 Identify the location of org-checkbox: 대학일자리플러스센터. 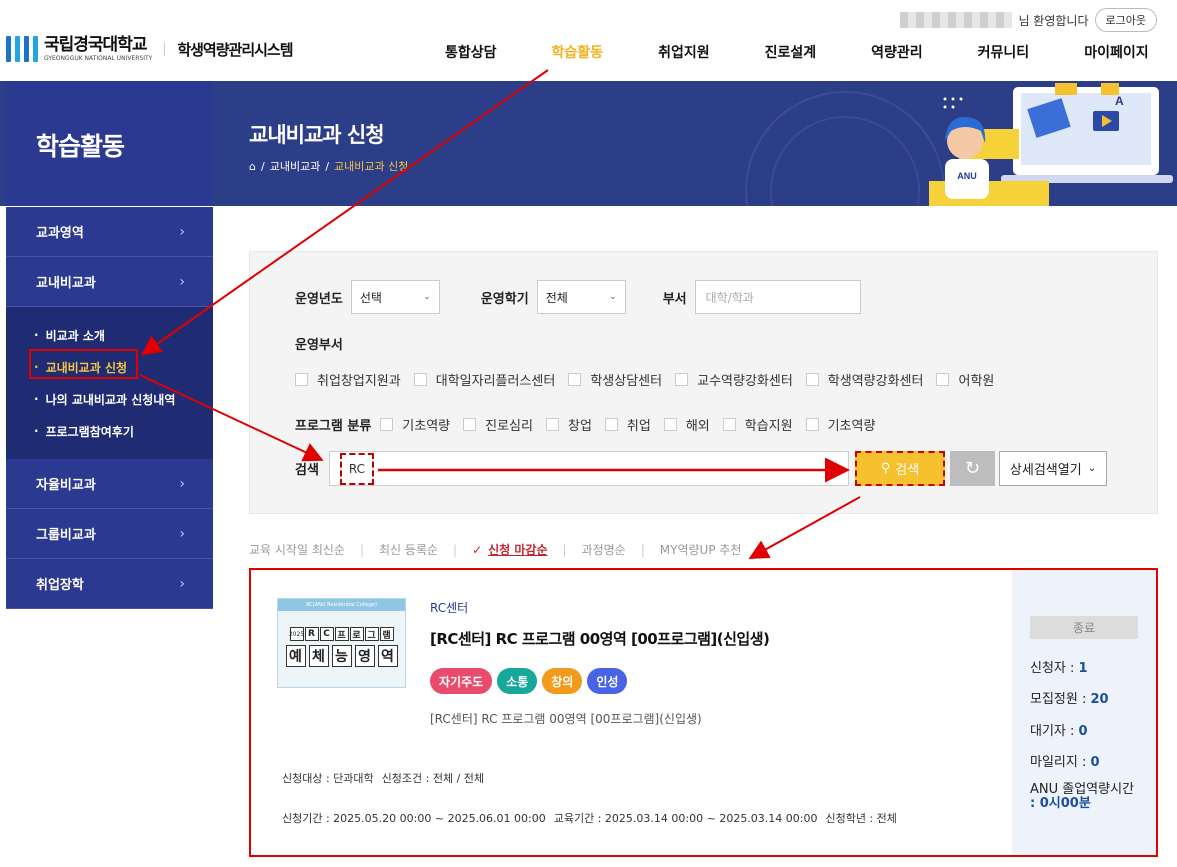
(484, 379).